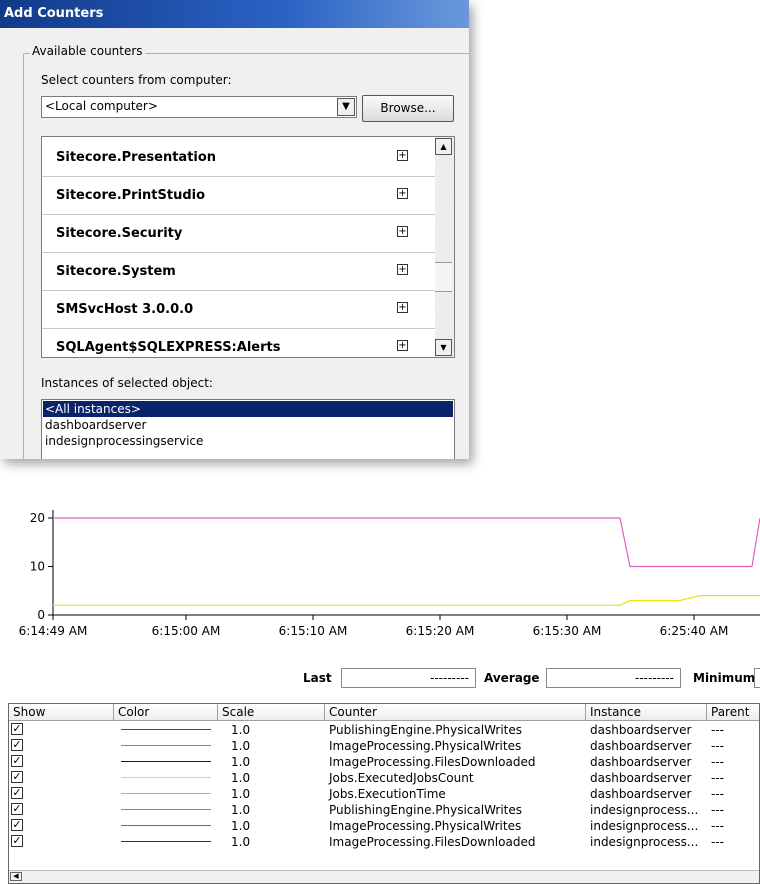 The width and height of the screenshot is (760, 884). What do you see at coordinates (238, 234) in the screenshot?
I see `object-row: Sitecore.Security +` at bounding box center [238, 234].